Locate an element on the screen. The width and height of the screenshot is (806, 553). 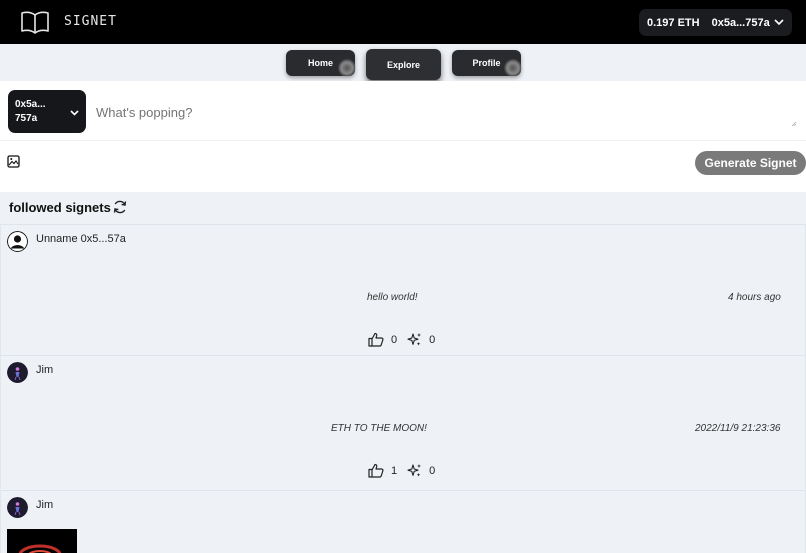
tab-profile-indicator is located at coordinates (513, 68).